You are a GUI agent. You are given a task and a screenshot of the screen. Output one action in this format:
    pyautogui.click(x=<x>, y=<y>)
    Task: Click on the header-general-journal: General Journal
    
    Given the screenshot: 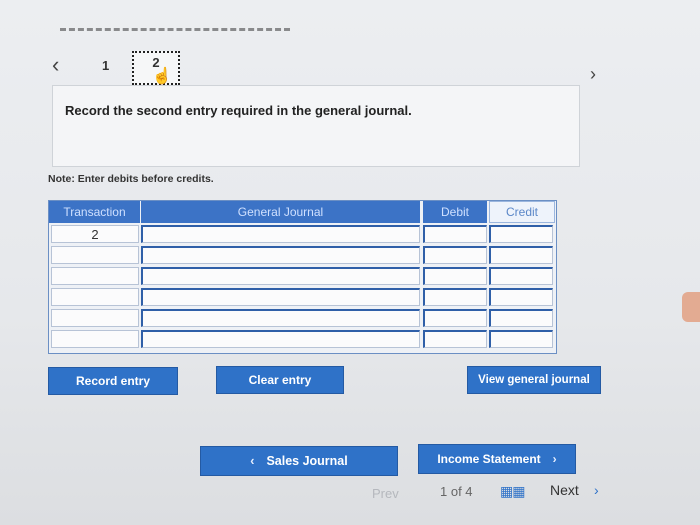 What is the action you would take?
    pyautogui.click(x=280, y=212)
    